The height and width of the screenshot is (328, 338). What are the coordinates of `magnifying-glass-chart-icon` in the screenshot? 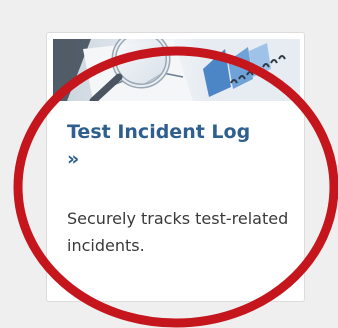 It's located at (176, 70).